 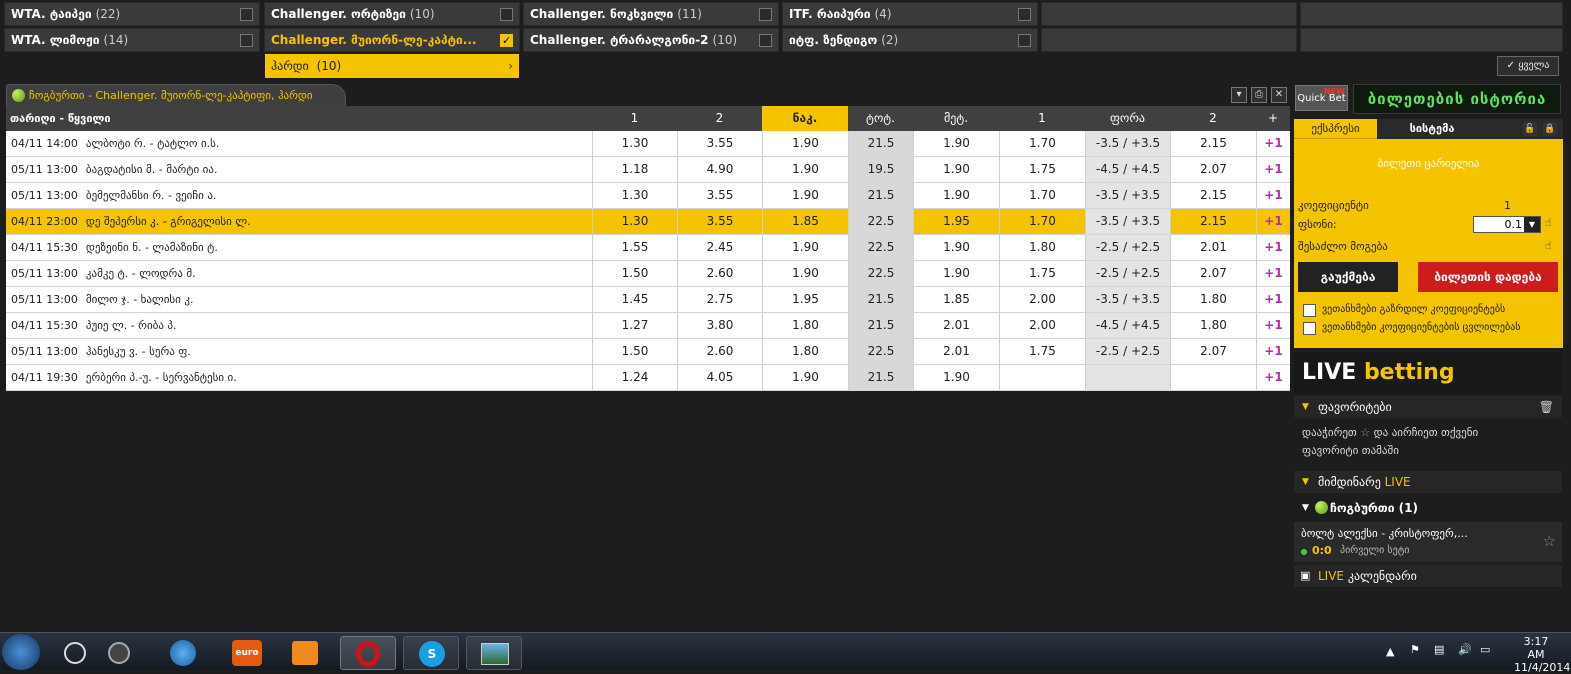 I want to click on odds-h2: 2.15, so click(x=1213, y=143).